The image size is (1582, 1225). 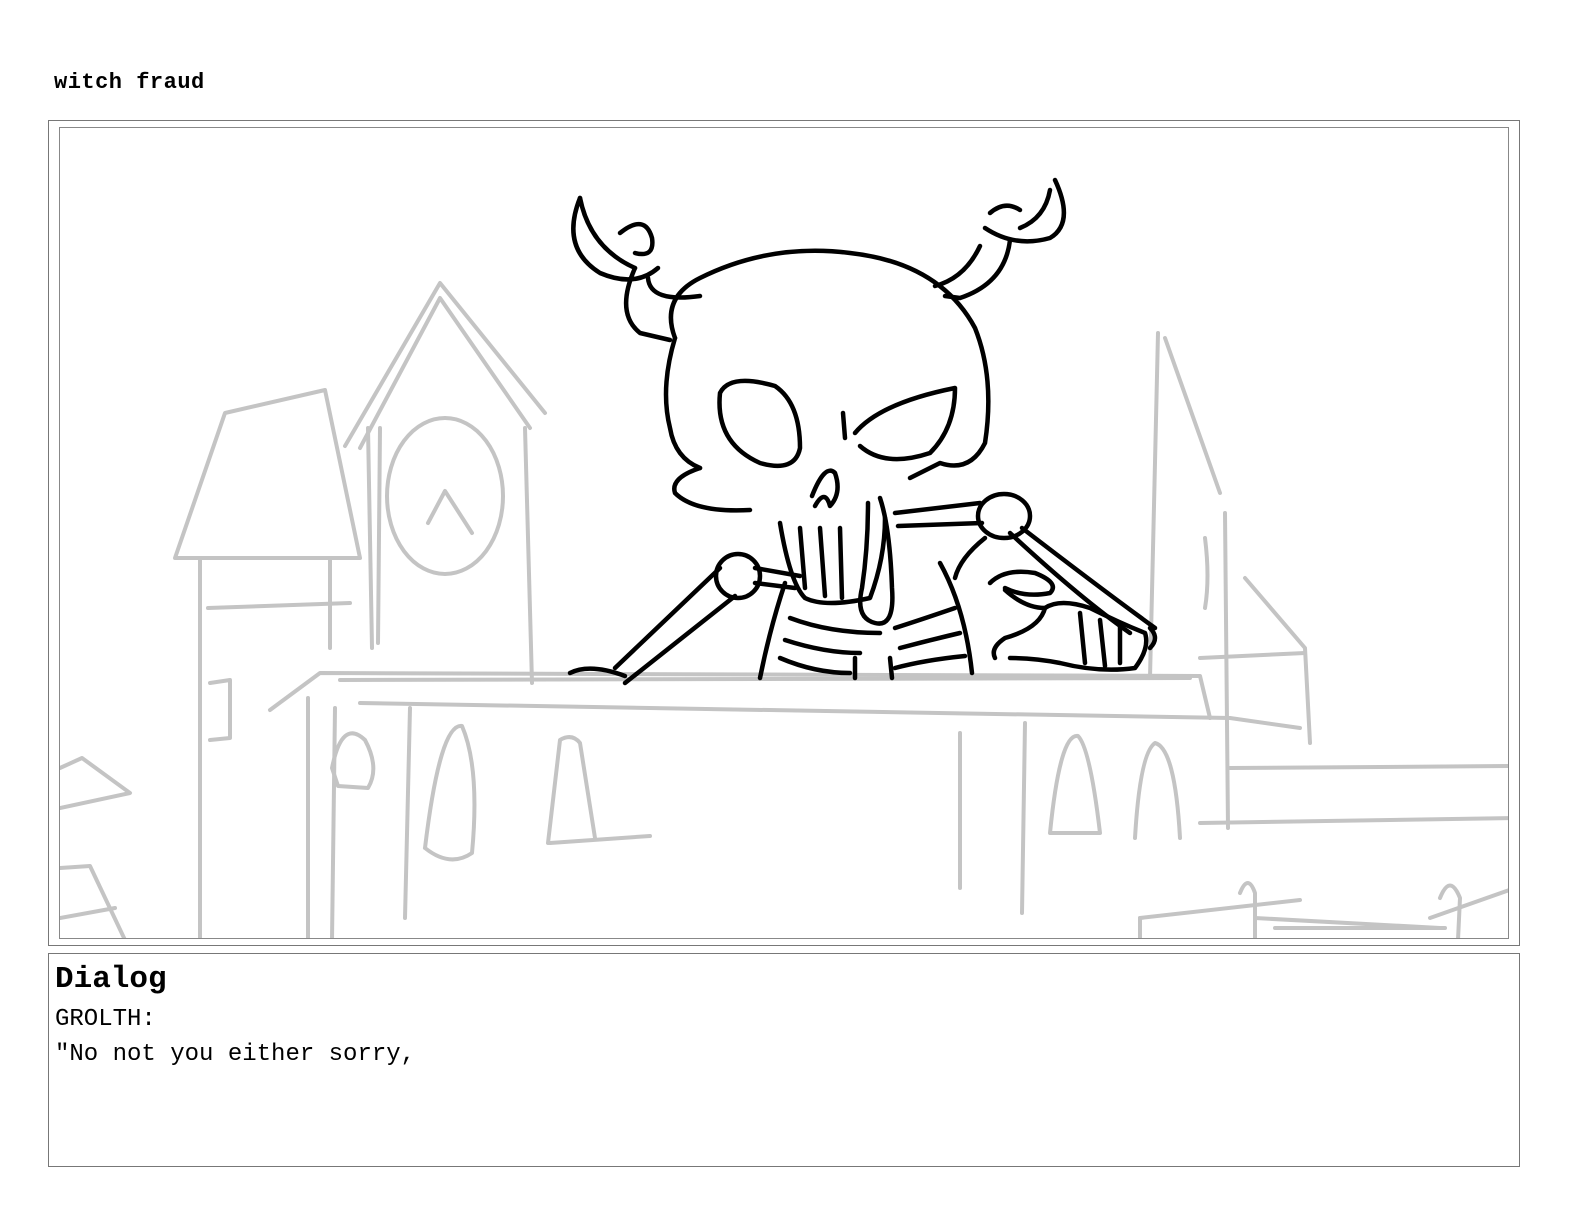 I want to click on dialog-heading: Dialog, so click(x=111, y=979).